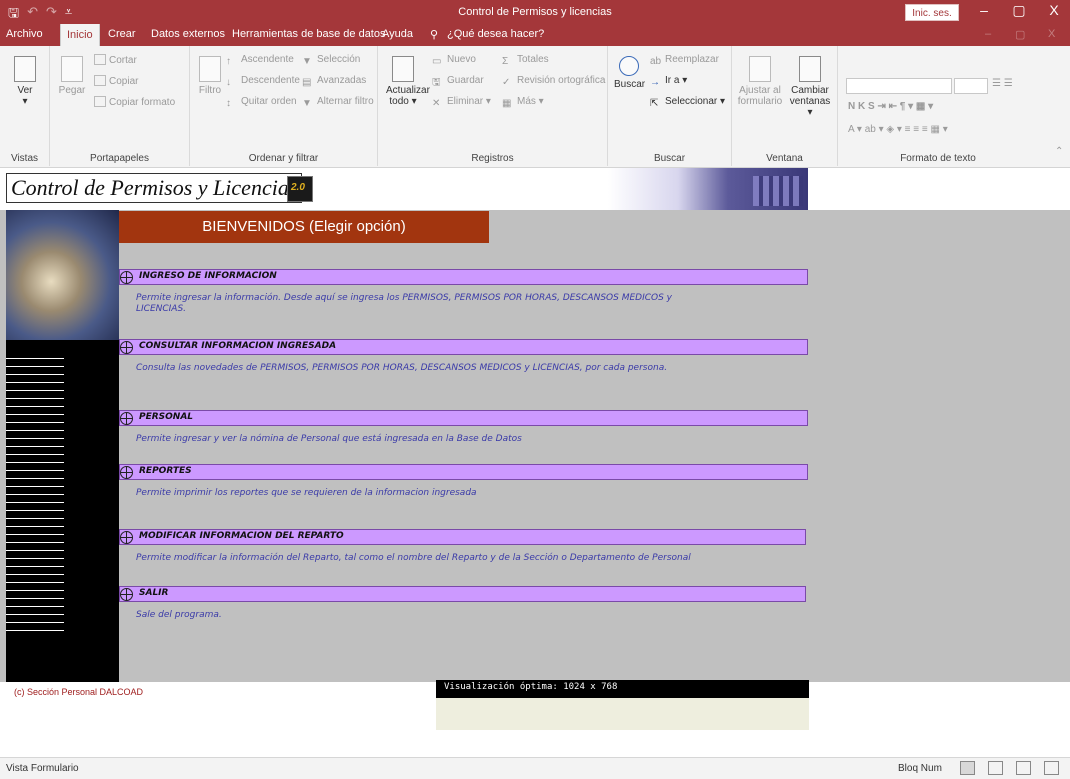  I want to click on footer-panel, so click(622, 714).